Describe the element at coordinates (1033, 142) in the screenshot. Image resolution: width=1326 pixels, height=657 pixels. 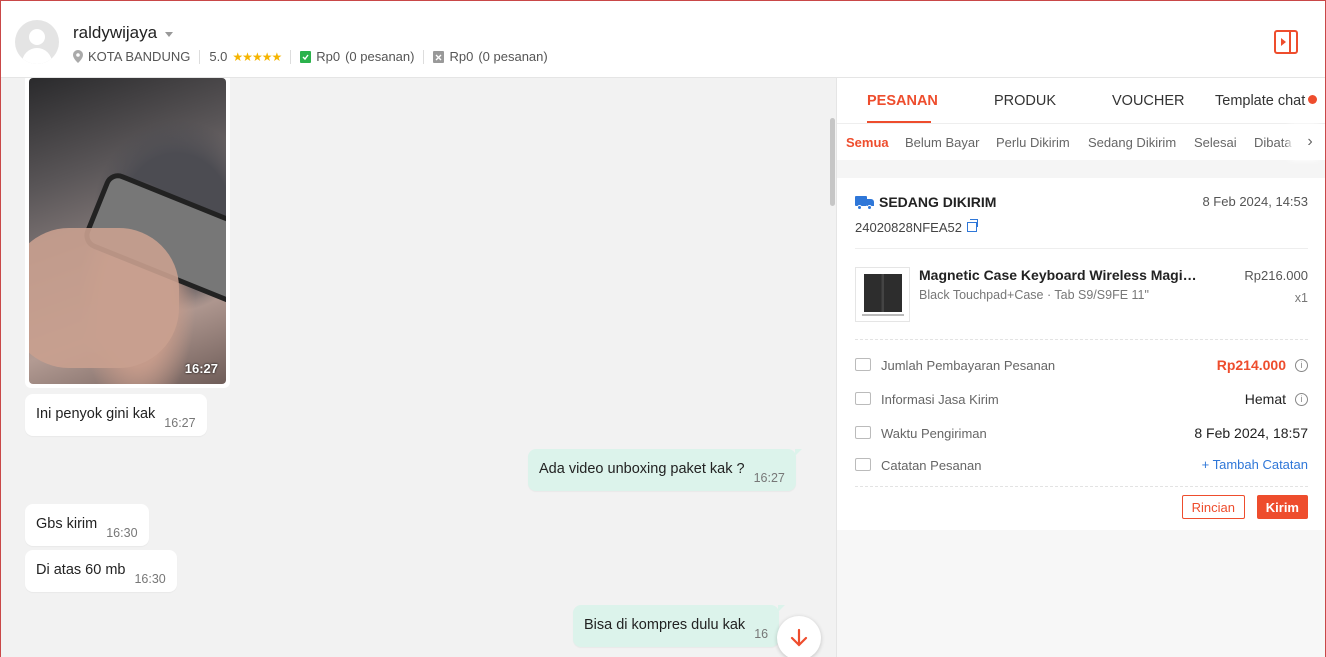
I see `filter-perlu-dikirim: Perlu Dikirim` at that location.